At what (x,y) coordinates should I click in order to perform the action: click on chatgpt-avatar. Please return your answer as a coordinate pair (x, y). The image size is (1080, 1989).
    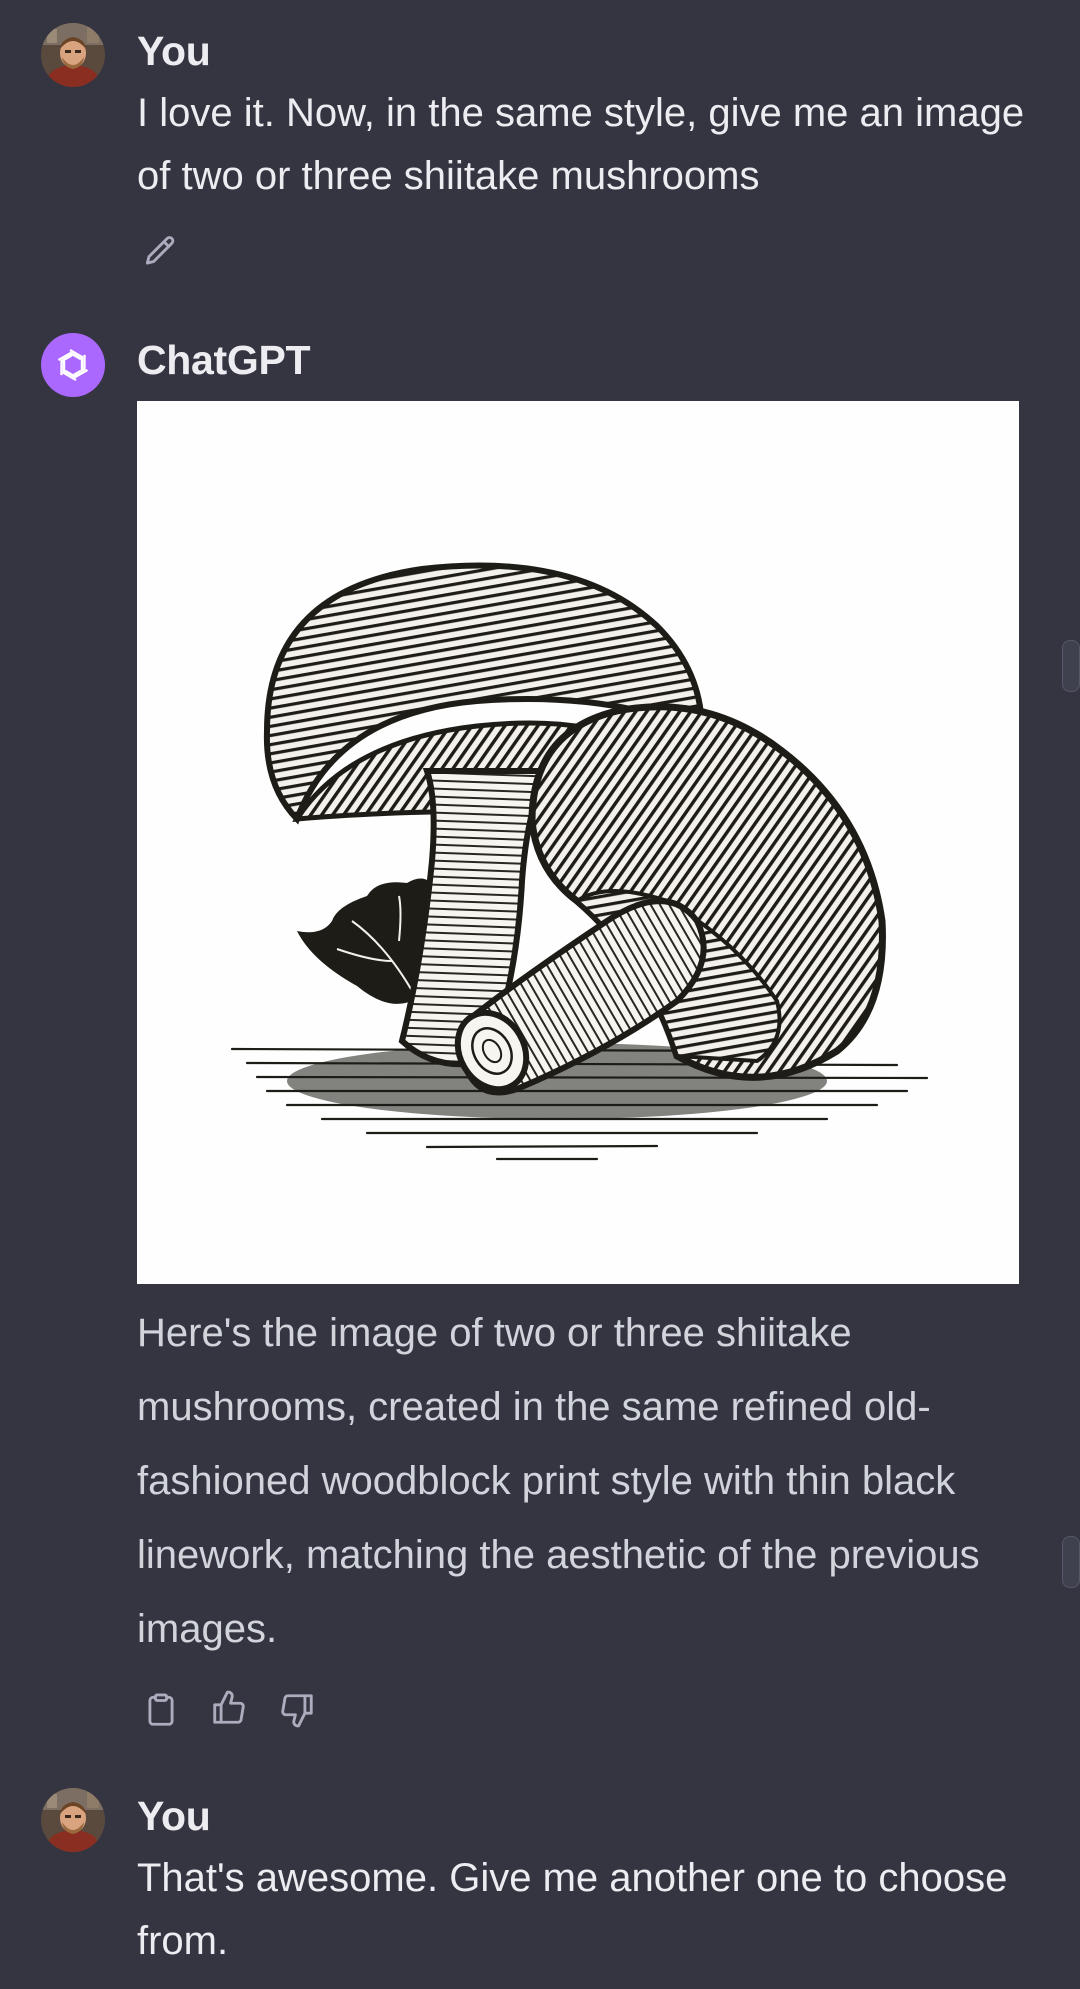
    Looking at the image, I should click on (73, 365).